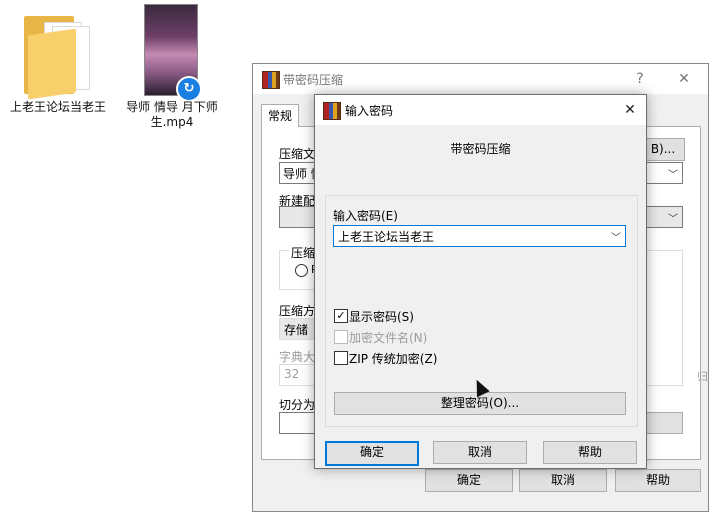 The image size is (714, 516). I want to click on zip-legacy-label: ZIP 传统加密(Z), so click(393, 359).